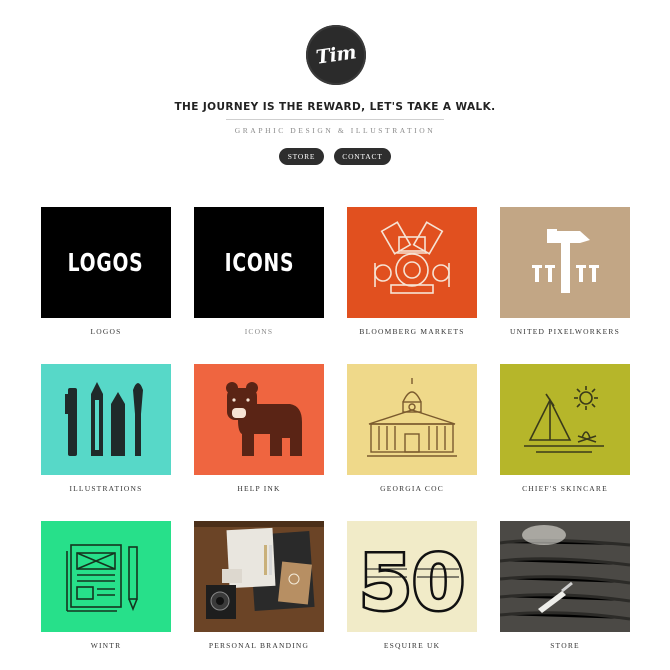 The width and height of the screenshot is (670, 670). I want to click on portfolio-item-chiefs-skincare: CHIEF'S SKINCARE, so click(565, 428).